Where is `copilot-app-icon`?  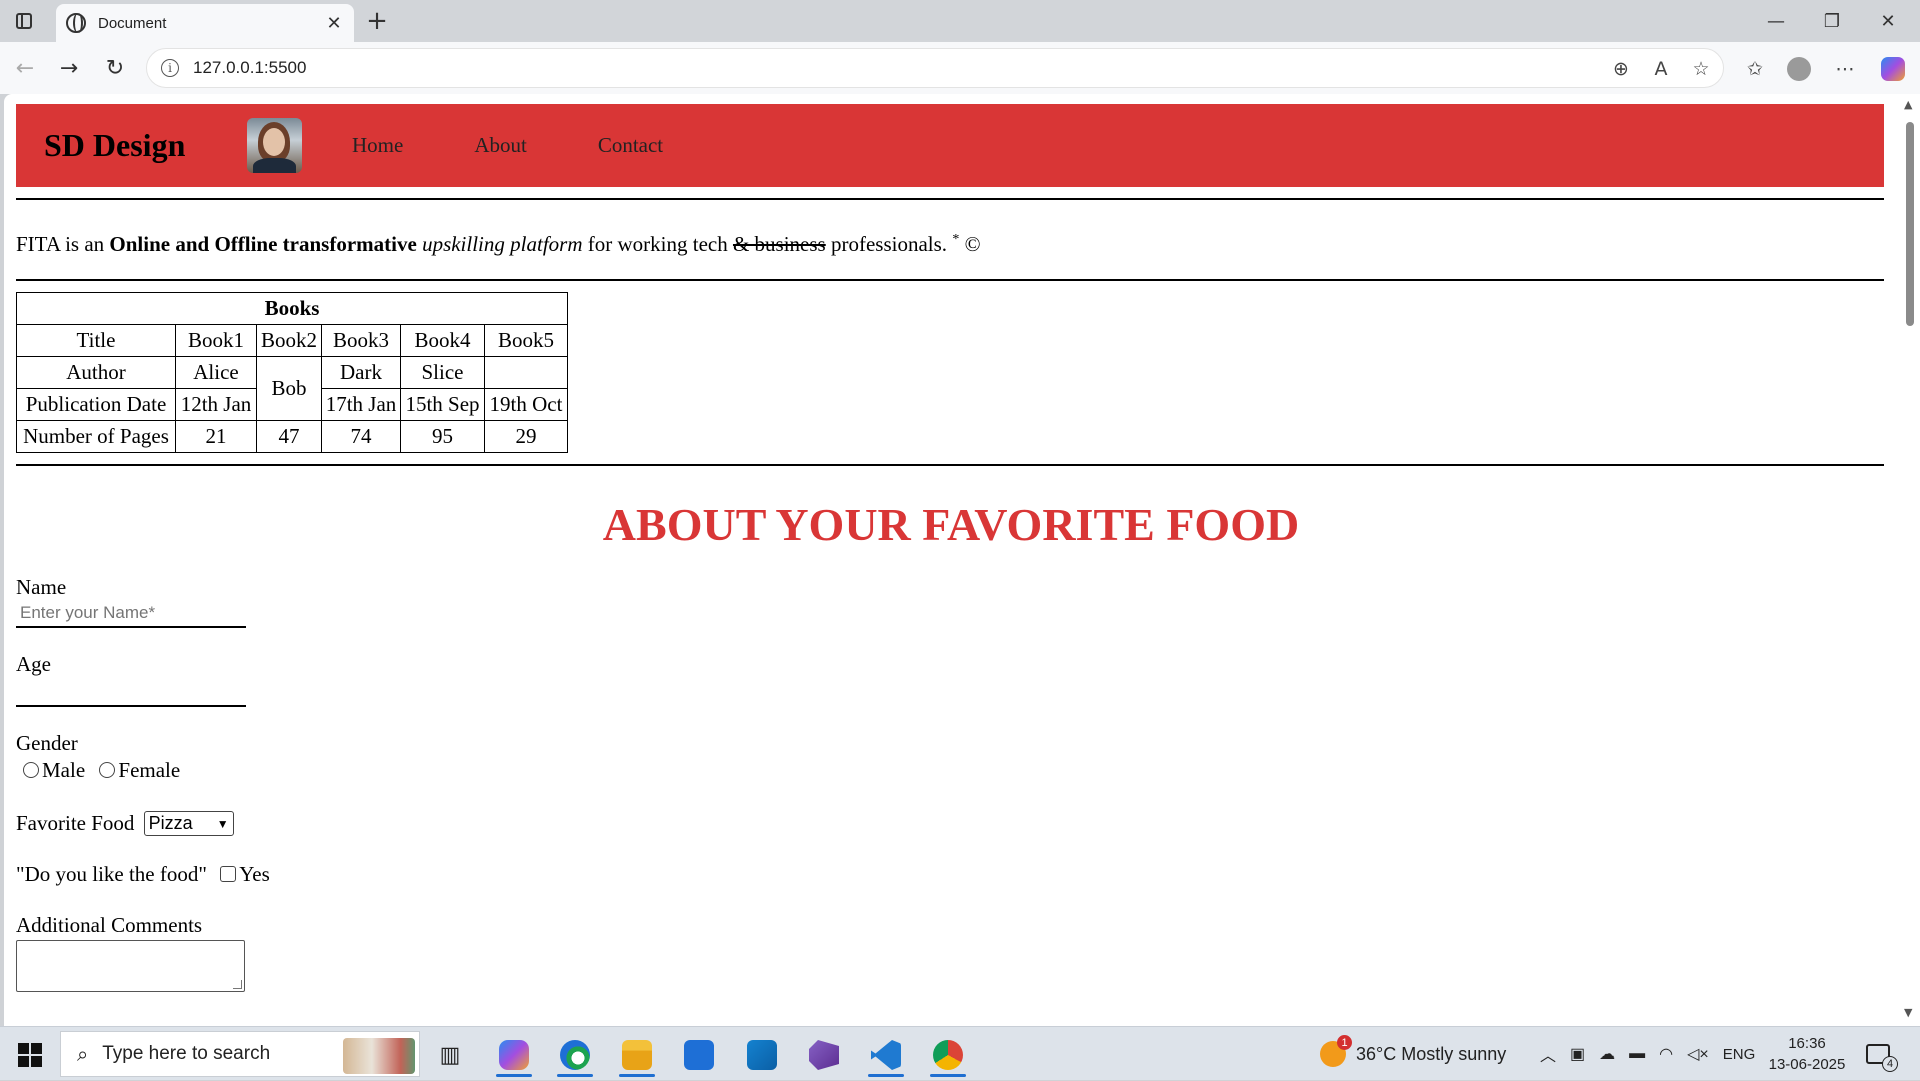 copilot-app-icon is located at coordinates (514, 1055).